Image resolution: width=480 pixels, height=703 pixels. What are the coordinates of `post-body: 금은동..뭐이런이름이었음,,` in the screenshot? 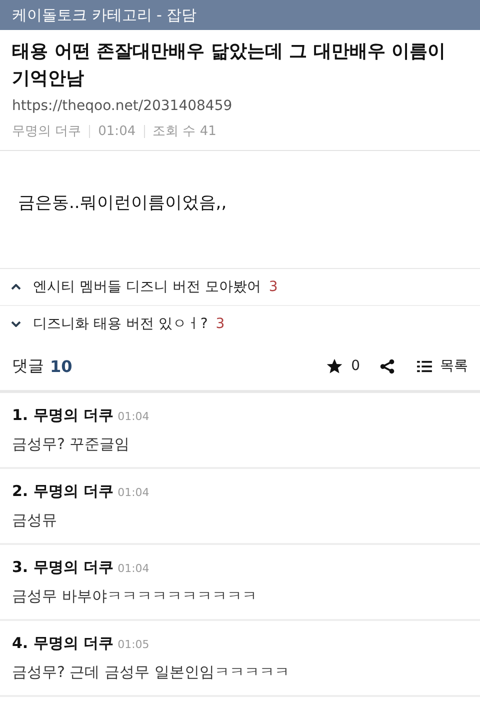 It's located at (122, 203).